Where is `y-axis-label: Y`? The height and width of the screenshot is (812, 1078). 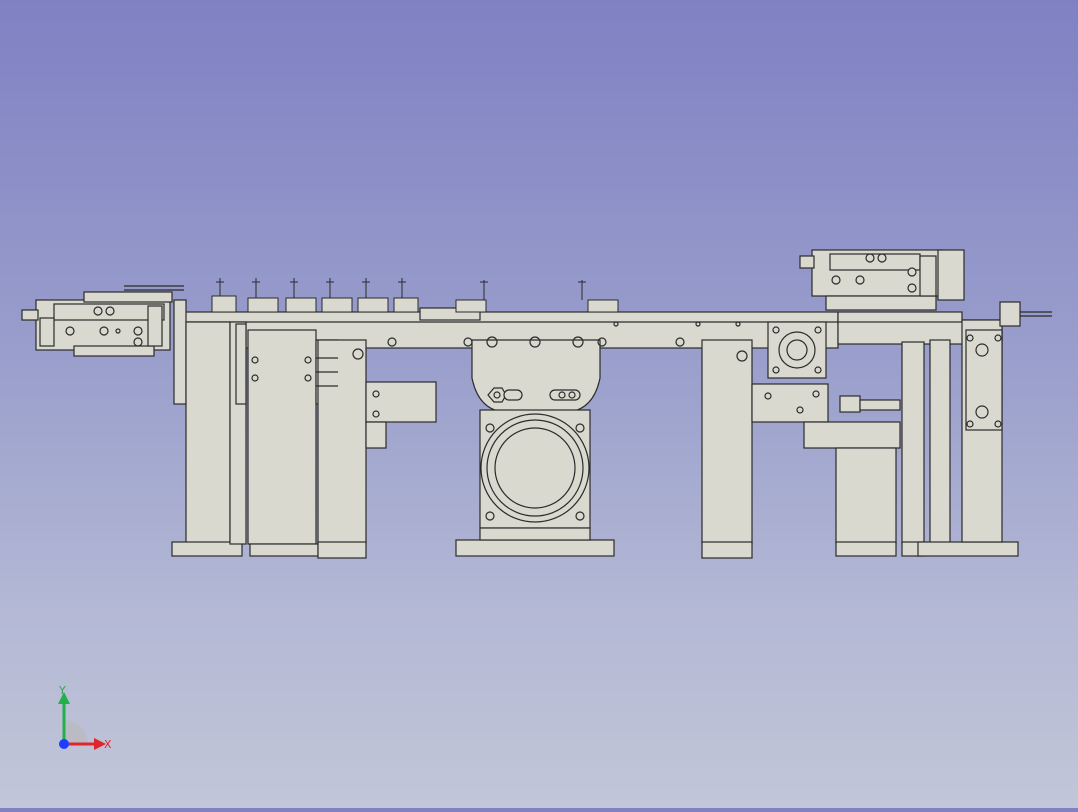 y-axis-label: Y is located at coordinates (62, 690).